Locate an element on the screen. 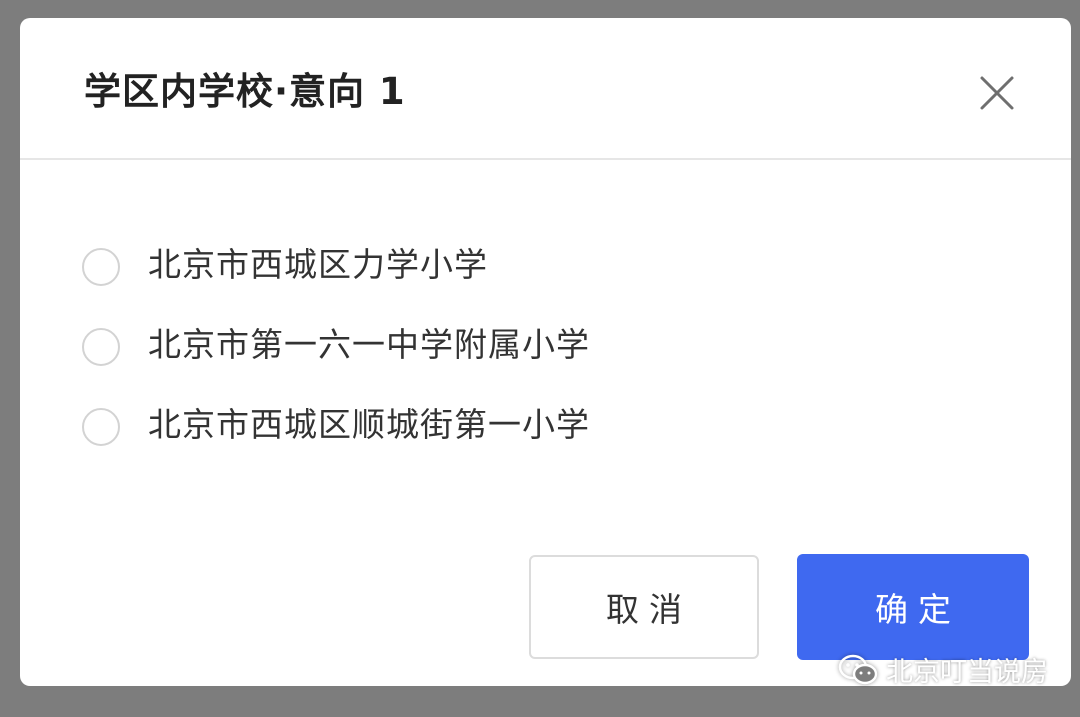 The image size is (1080, 717). watermark: 北京叮当说房 is located at coordinates (943, 669).